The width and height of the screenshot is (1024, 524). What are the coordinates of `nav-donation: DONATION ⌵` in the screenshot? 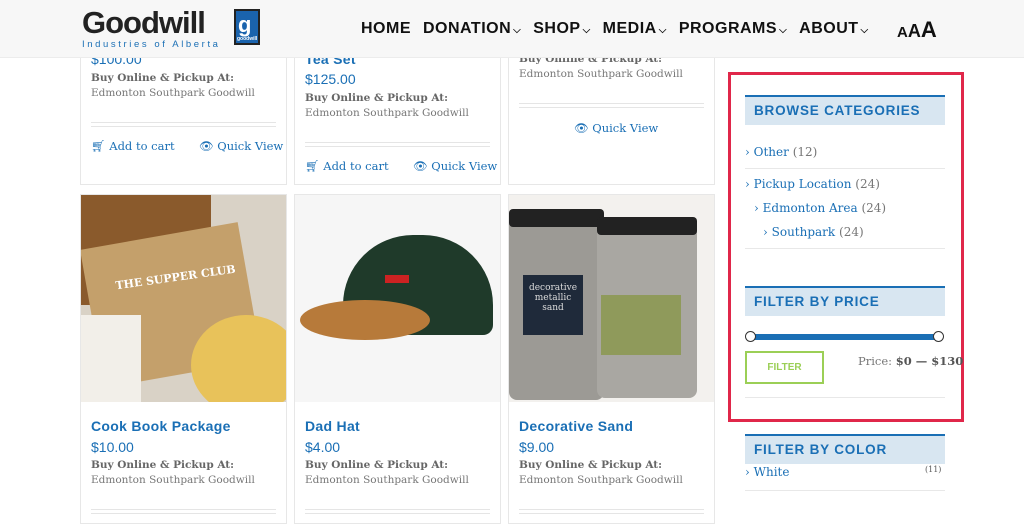 It's located at (472, 29).